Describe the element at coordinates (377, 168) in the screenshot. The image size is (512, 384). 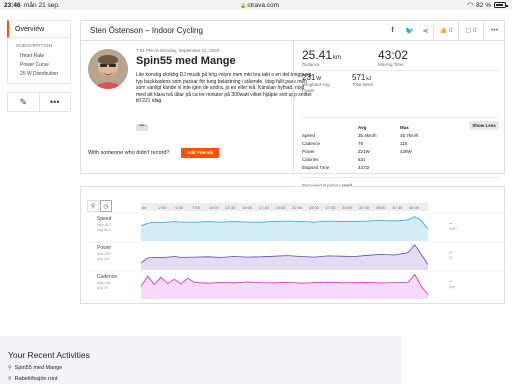
I see `table-row: Elapsed Time 43:02` at that location.